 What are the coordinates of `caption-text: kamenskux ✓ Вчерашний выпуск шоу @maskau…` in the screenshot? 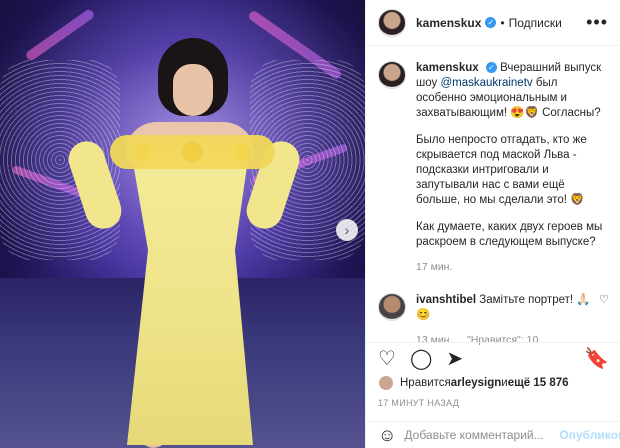 It's located at (511, 168).